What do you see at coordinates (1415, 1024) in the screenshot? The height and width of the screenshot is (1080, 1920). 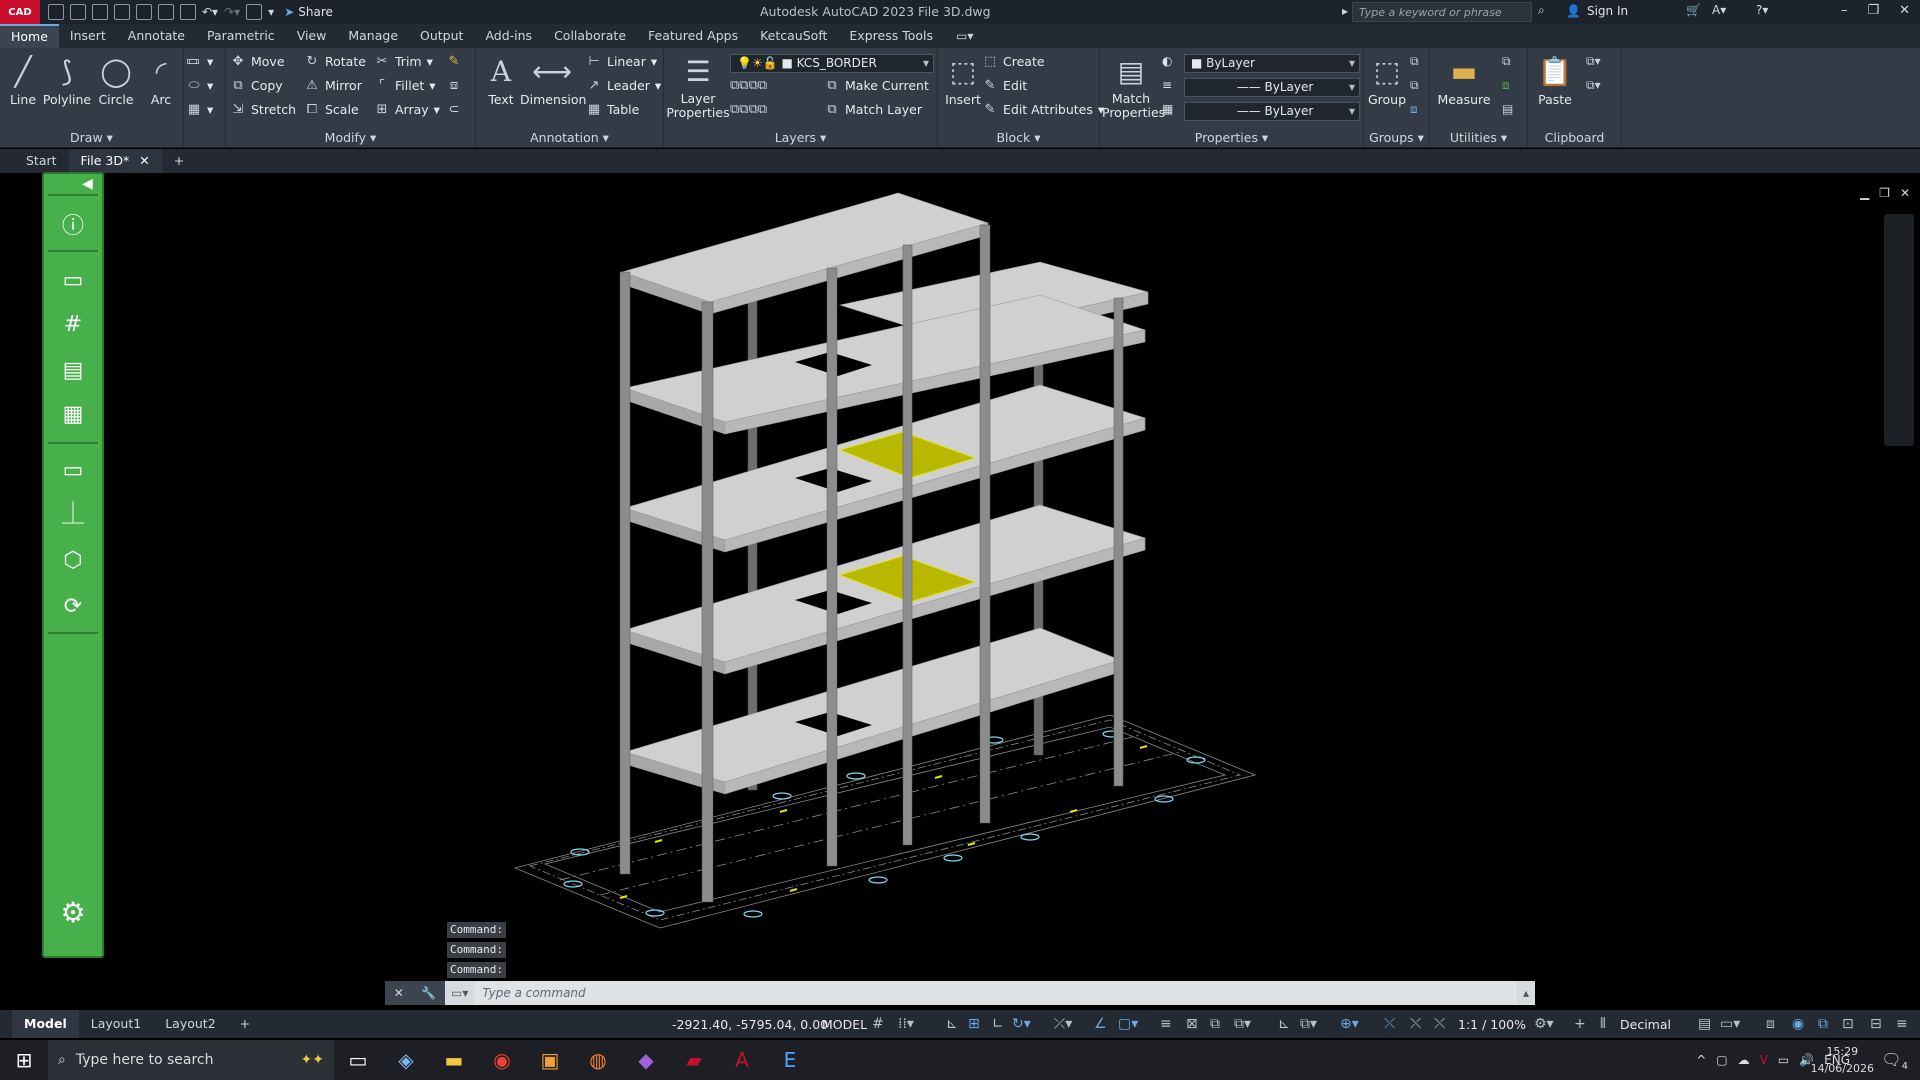 I see `annotation-scale-icon: ⤬` at bounding box center [1415, 1024].